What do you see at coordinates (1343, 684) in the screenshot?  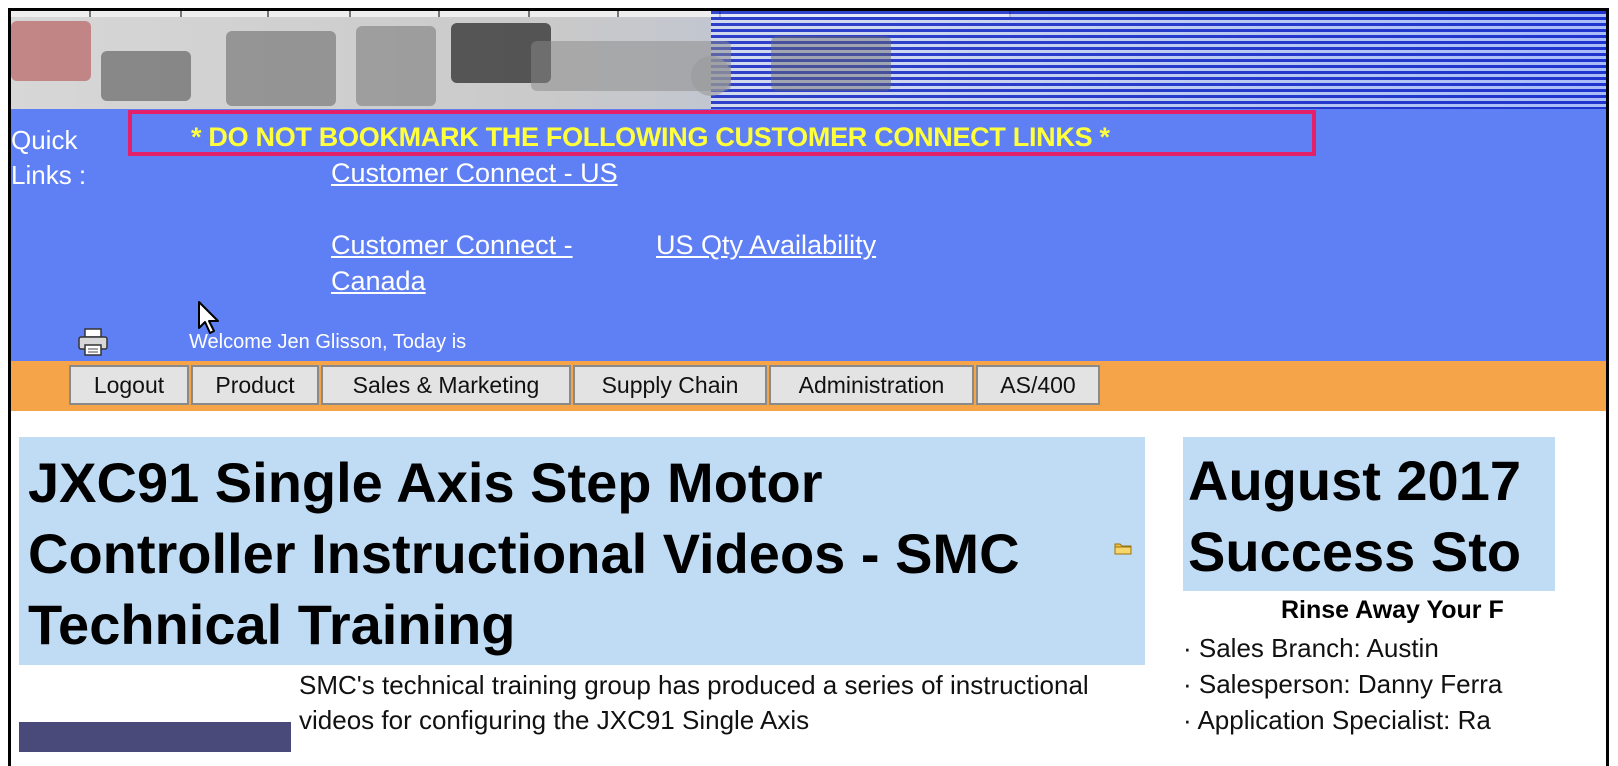 I see `list-item: · Salesperson: Danny Ferra` at bounding box center [1343, 684].